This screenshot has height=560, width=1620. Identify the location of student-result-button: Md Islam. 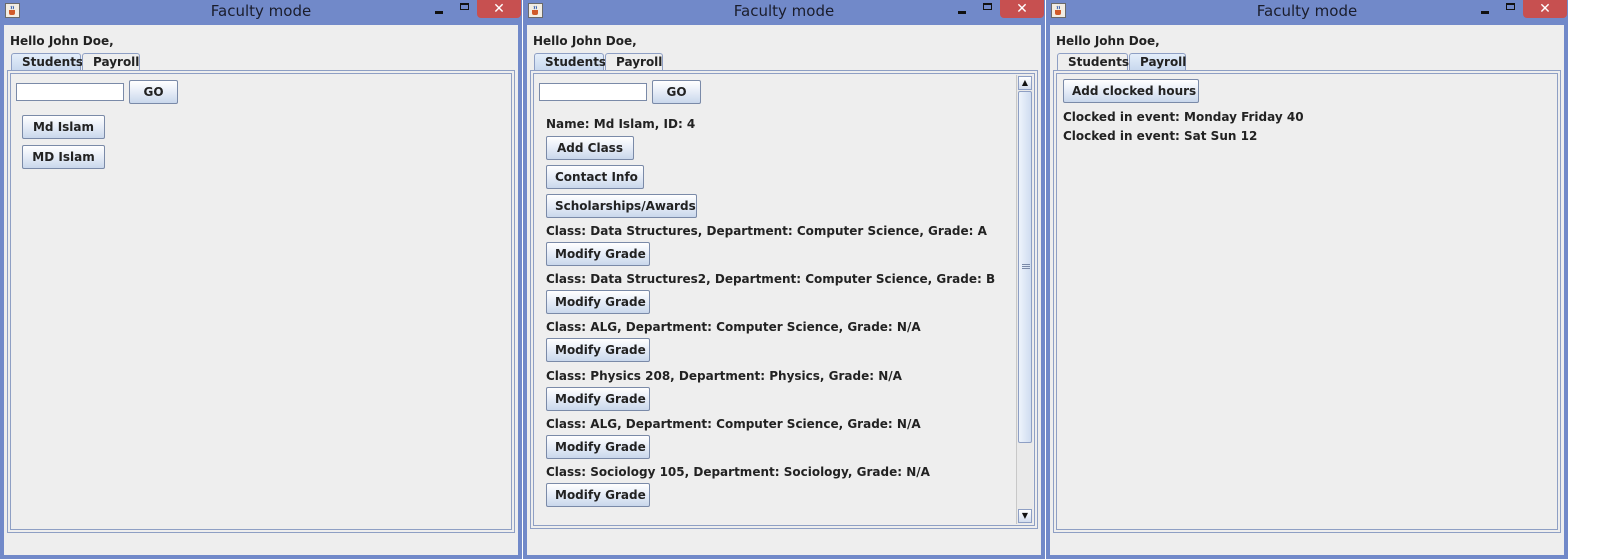
(63, 127).